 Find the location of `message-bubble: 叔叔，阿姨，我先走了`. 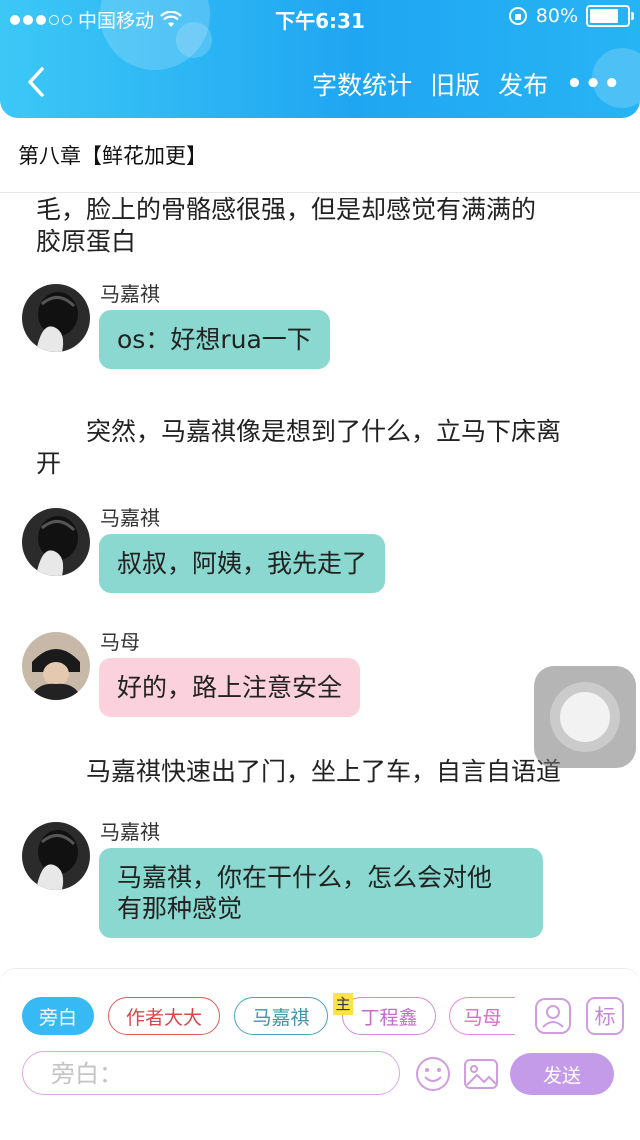

message-bubble: 叔叔，阿姨，我先走了 is located at coordinates (242, 563).